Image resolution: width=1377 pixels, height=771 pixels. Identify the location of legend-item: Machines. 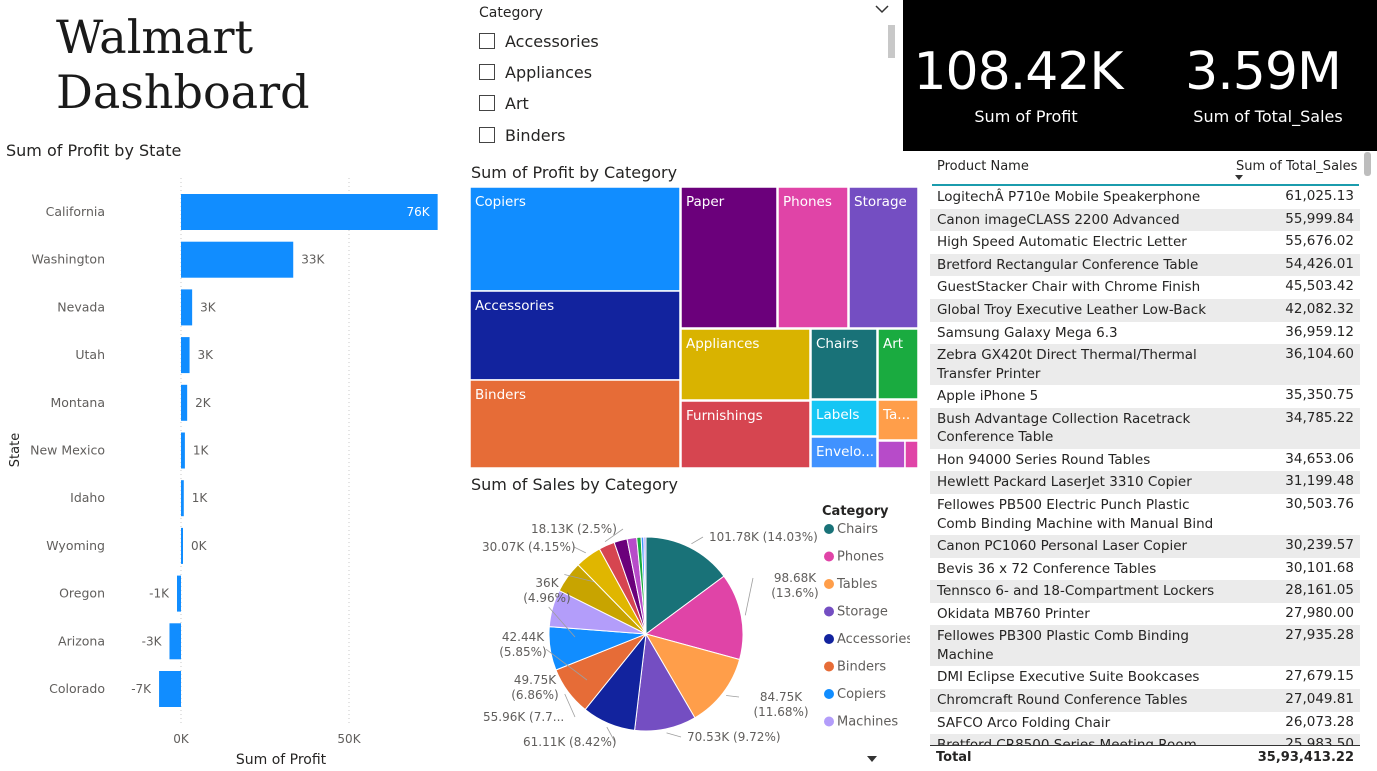
(867, 722).